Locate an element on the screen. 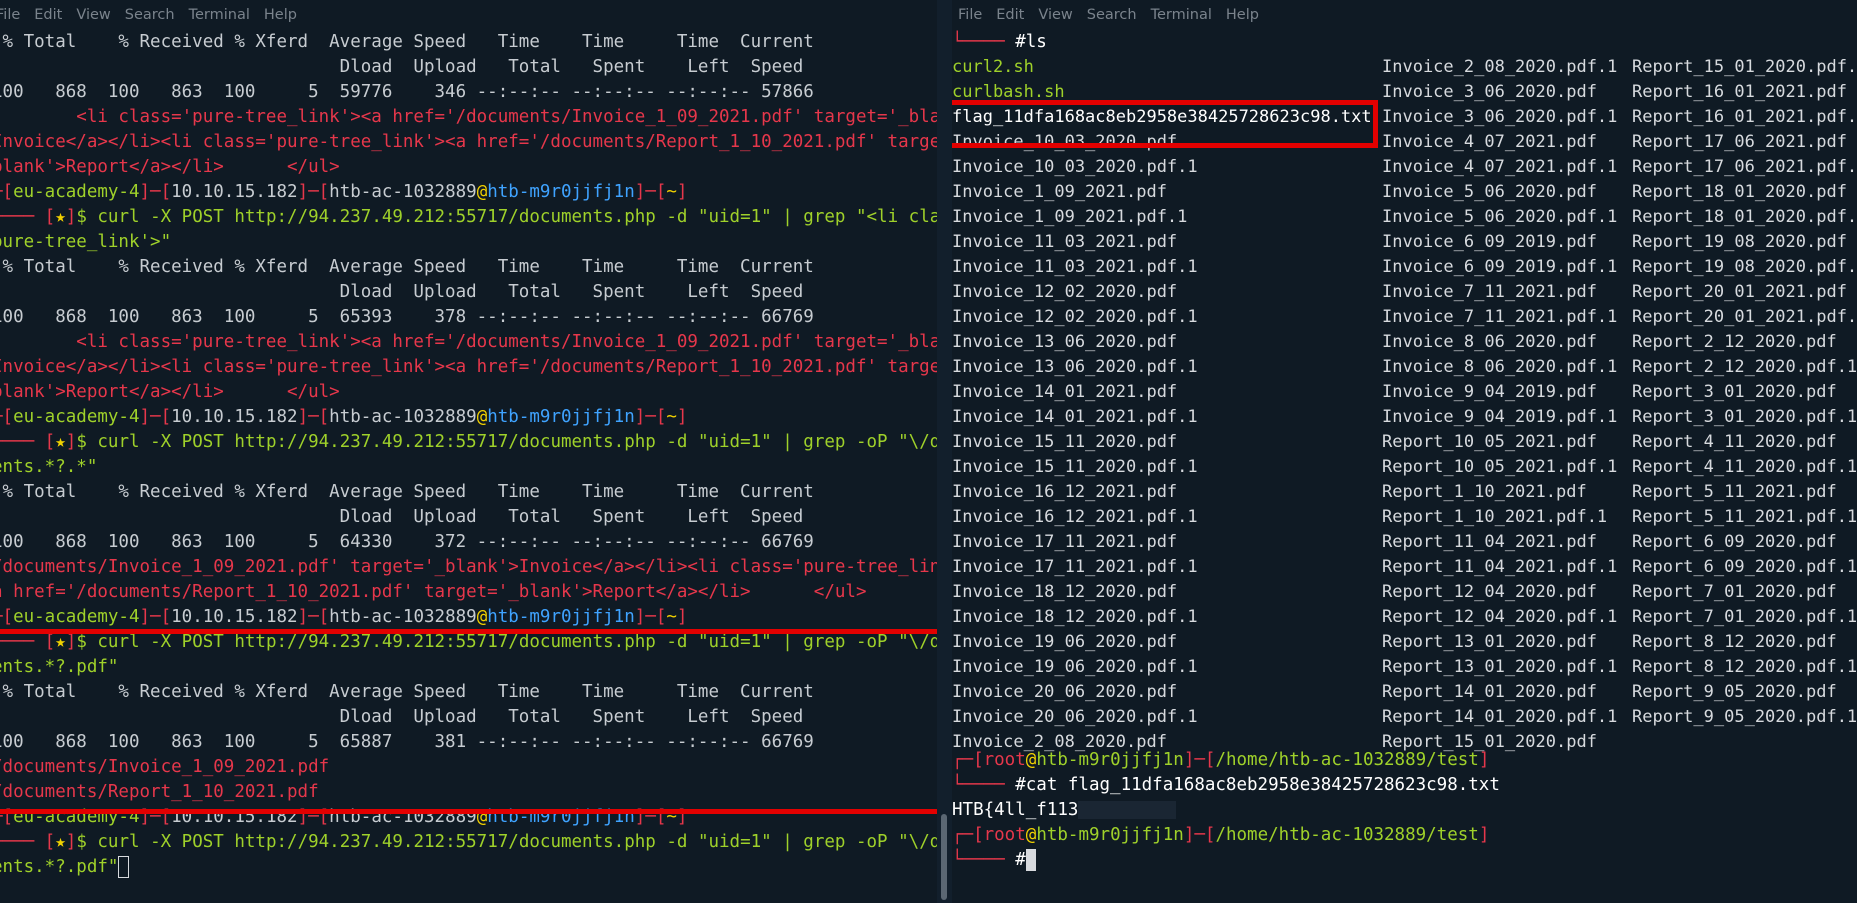 This screenshot has height=903, width=1857. file-item: Report_14_01_2020.pdf is located at coordinates (1489, 692).